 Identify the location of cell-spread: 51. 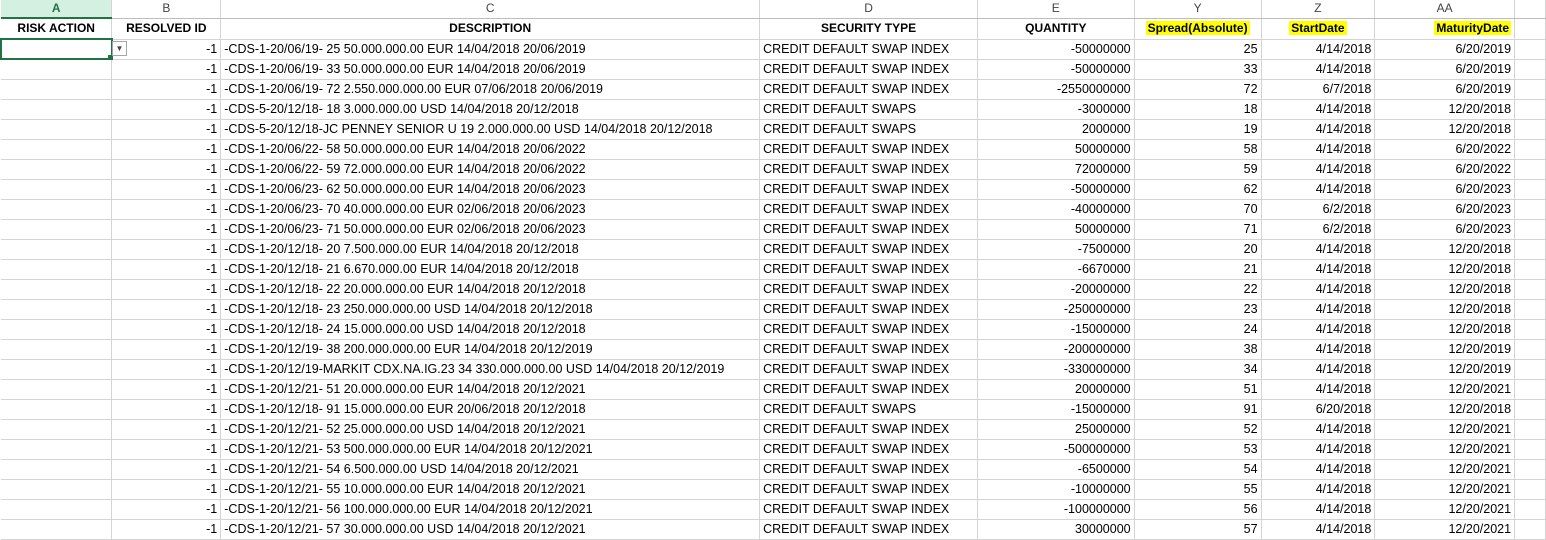
(1198, 389).